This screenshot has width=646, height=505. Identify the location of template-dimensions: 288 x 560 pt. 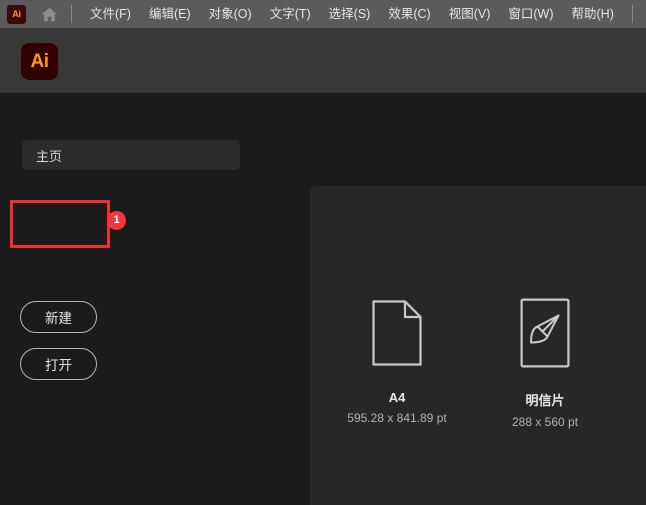
(545, 422).